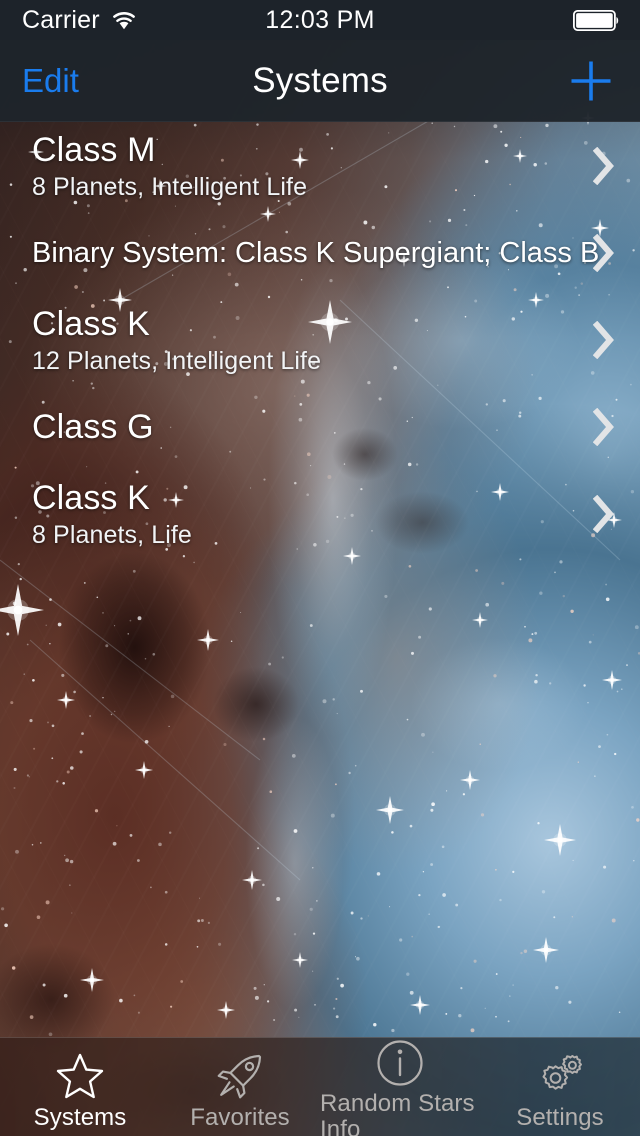 Image resolution: width=640 pixels, height=1136 pixels. I want to click on gears-icon, so click(560, 1076).